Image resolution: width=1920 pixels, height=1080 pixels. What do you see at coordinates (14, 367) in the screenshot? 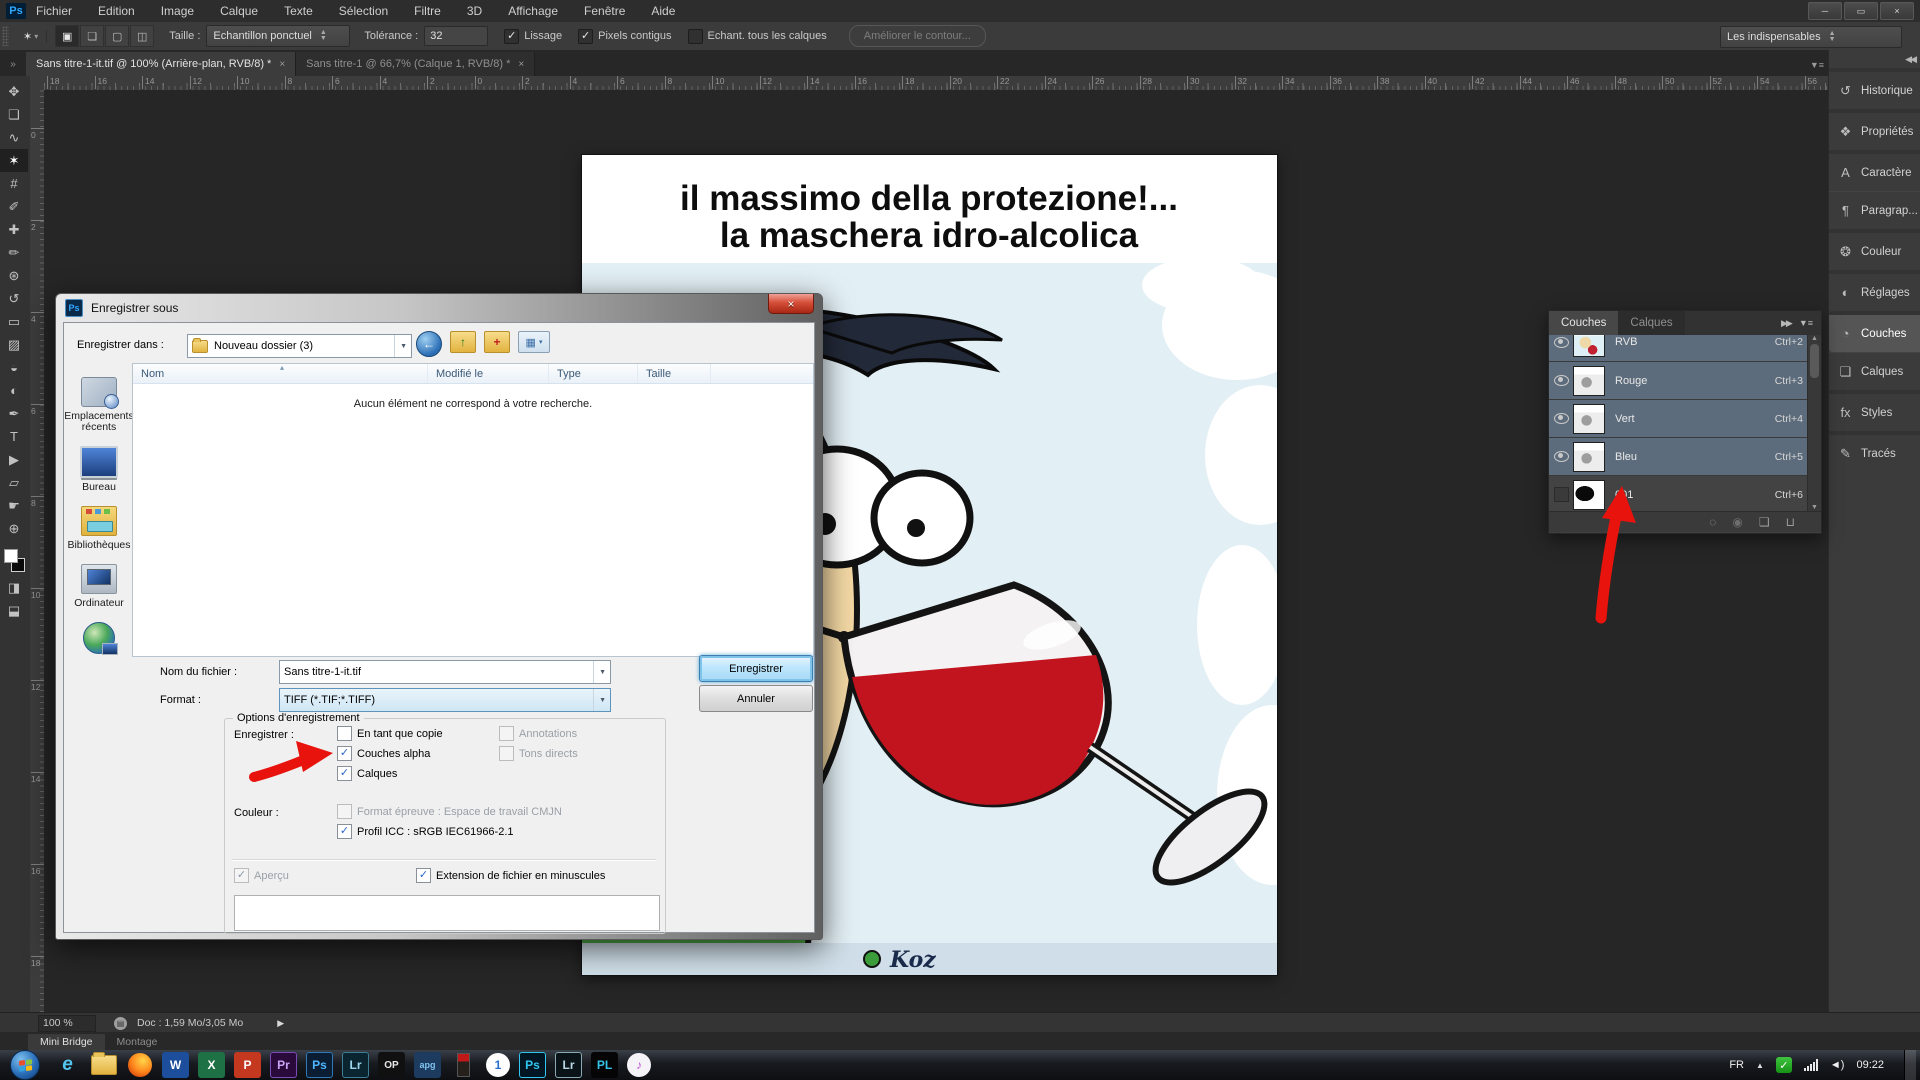
I see `blur-tool-icon: ◒` at bounding box center [14, 367].